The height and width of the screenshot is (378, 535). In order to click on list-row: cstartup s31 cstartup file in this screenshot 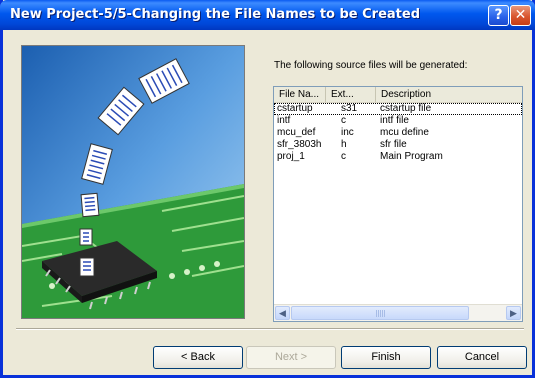, I will do `click(398, 109)`.